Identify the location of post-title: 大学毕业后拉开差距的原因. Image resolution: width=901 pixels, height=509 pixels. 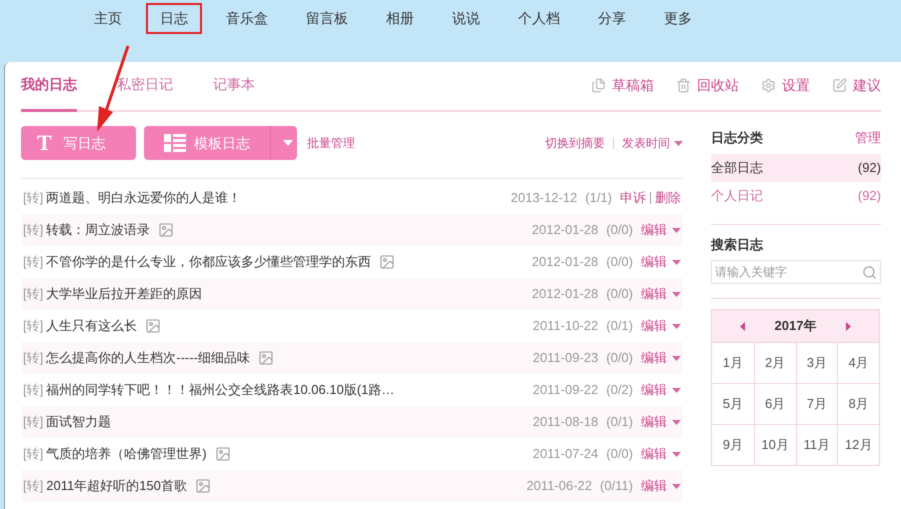
(124, 294).